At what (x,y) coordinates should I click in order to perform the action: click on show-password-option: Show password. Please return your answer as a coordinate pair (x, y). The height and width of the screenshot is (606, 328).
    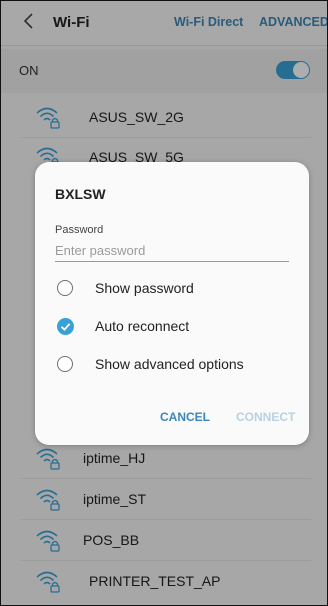
    Looking at the image, I should click on (175, 288).